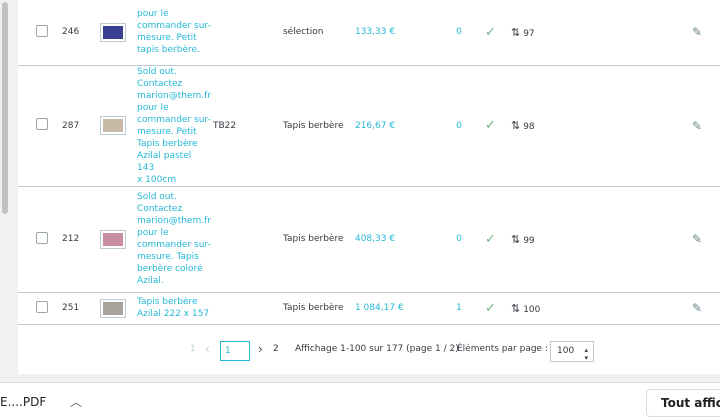  I want to click on page-scrollbar, so click(5, 191).